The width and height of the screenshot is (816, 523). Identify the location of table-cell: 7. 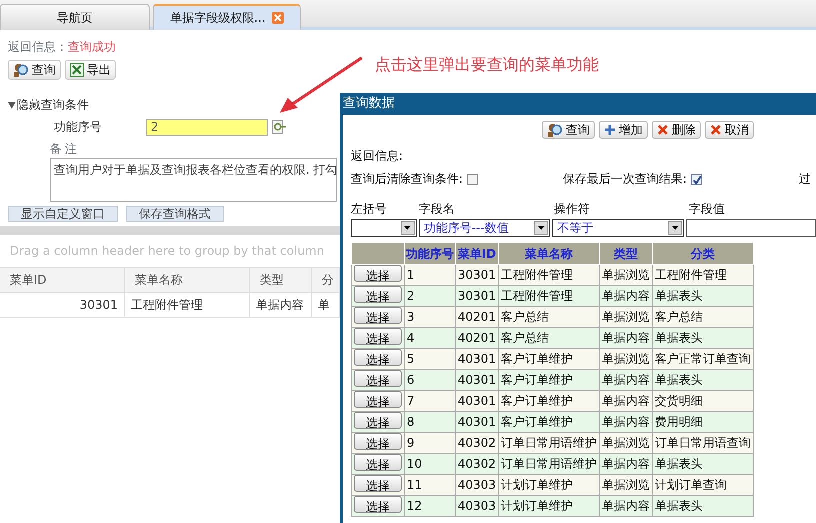
(430, 401).